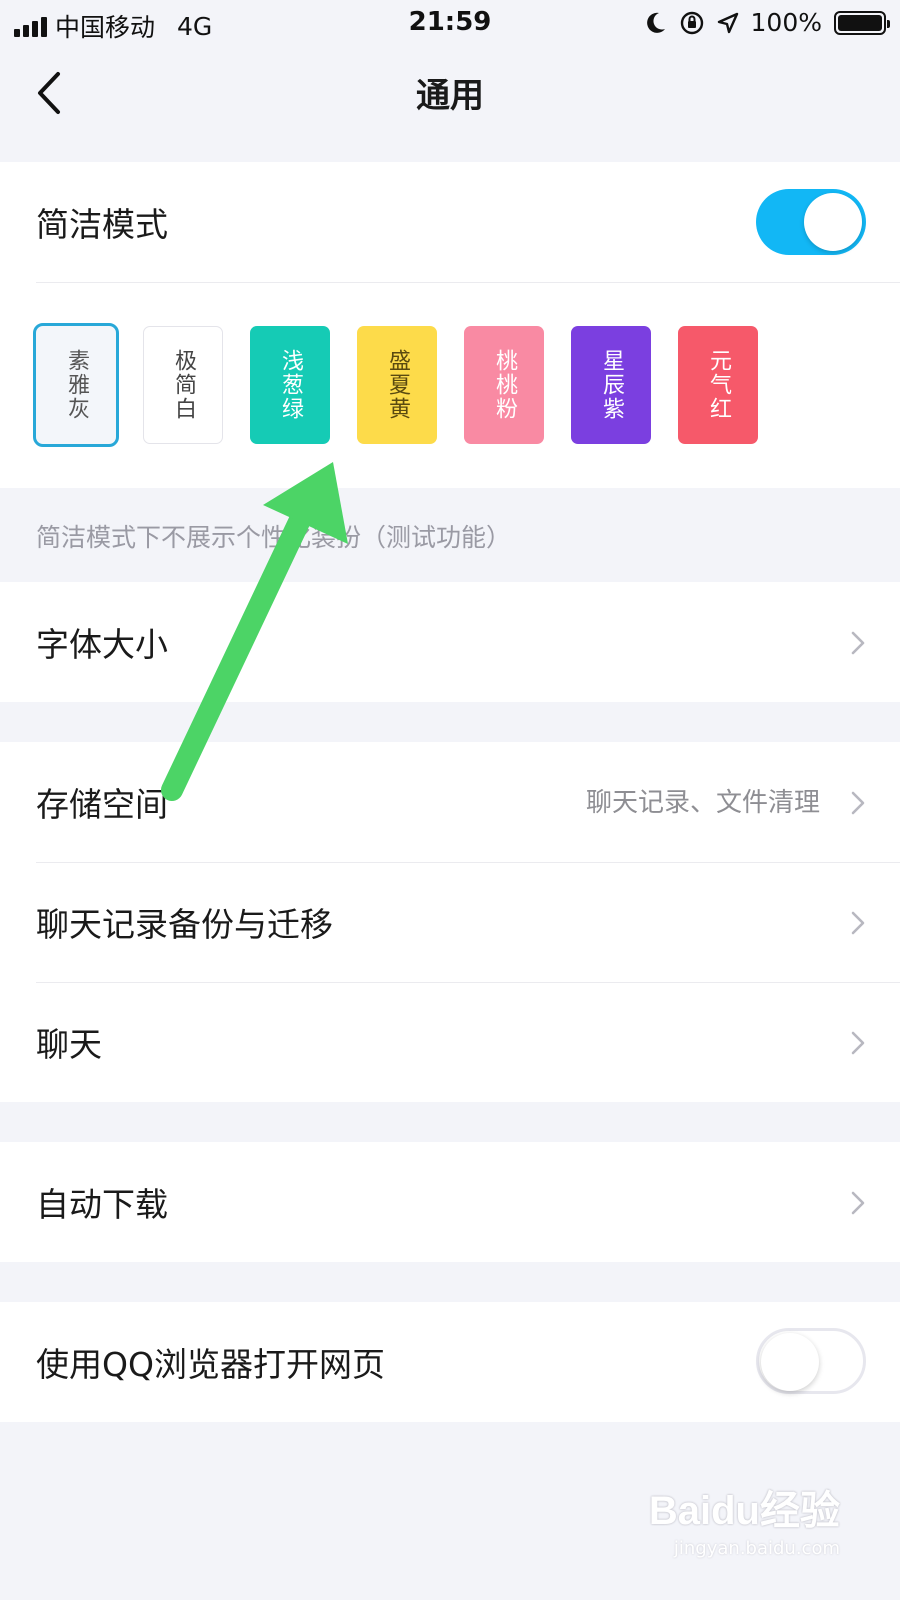 This screenshot has height=1600, width=900. I want to click on nav-bar: 通用, so click(450, 94).